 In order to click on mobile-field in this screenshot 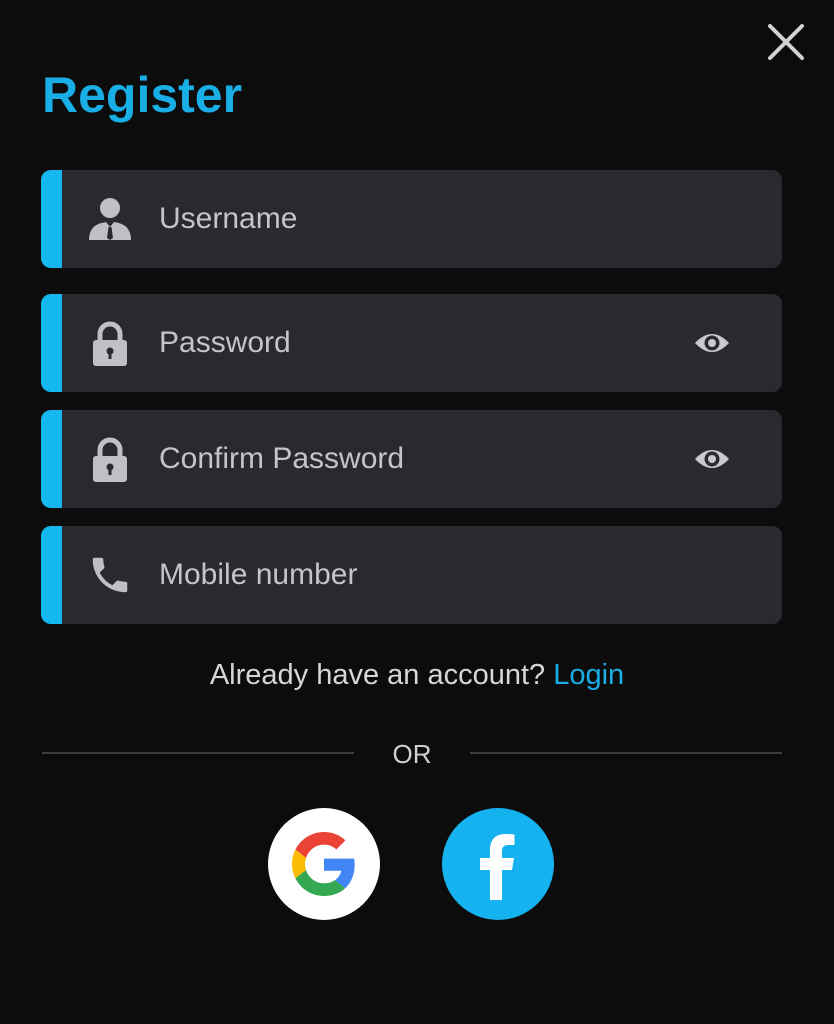, I will do `click(411, 575)`.